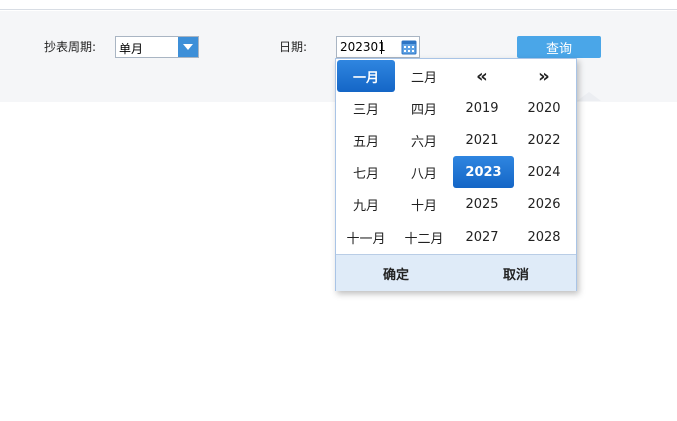 The width and height of the screenshot is (677, 421). I want to click on month-nov: 十一月, so click(366, 237).